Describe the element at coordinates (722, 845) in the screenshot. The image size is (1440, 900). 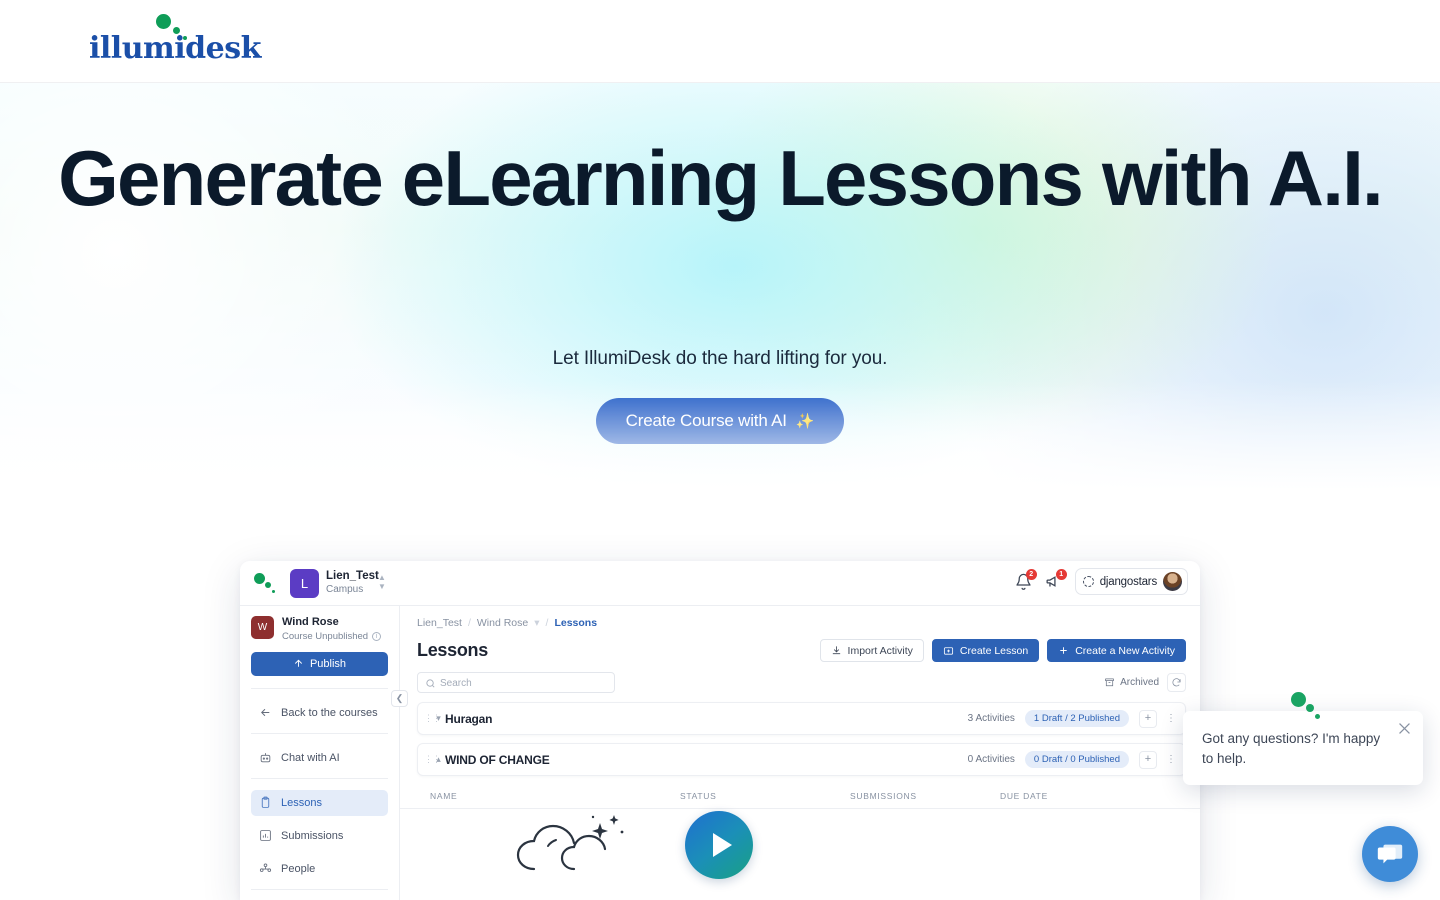
I see `play-icon` at that location.